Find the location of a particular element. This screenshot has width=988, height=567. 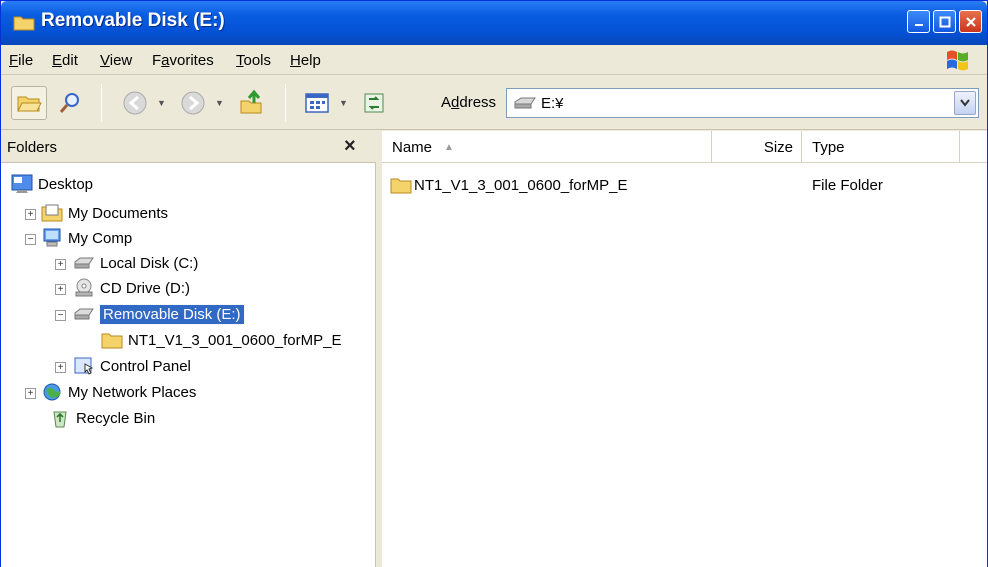

views-icon is located at coordinates (317, 103).